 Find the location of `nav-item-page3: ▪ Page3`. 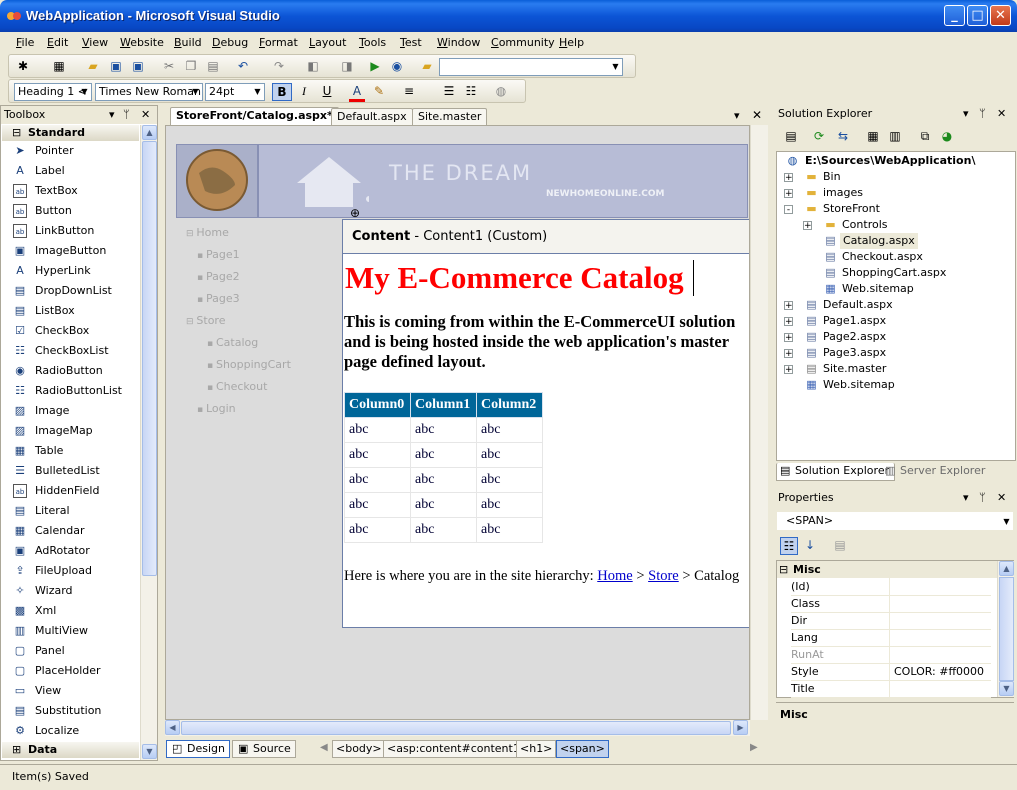

nav-item-page3: ▪ Page3 is located at coordinates (218, 298).